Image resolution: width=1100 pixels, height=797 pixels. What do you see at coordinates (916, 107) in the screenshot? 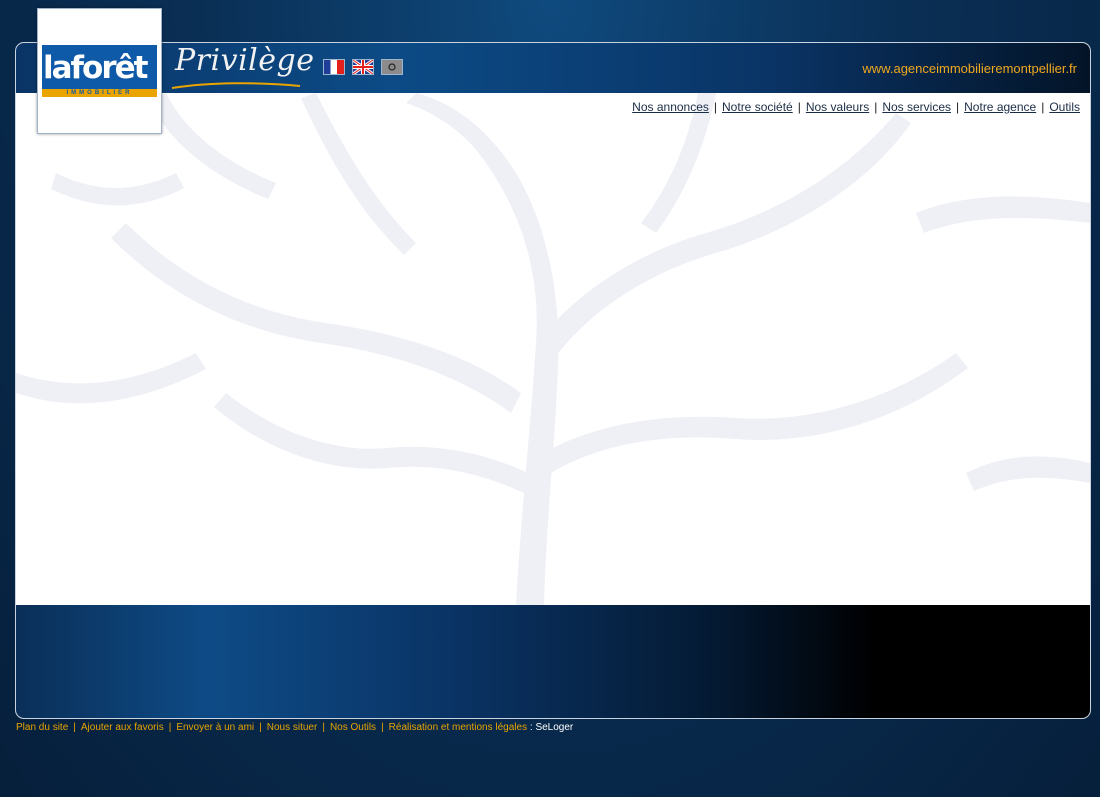
I see `nav-nos-services: Nos services` at bounding box center [916, 107].